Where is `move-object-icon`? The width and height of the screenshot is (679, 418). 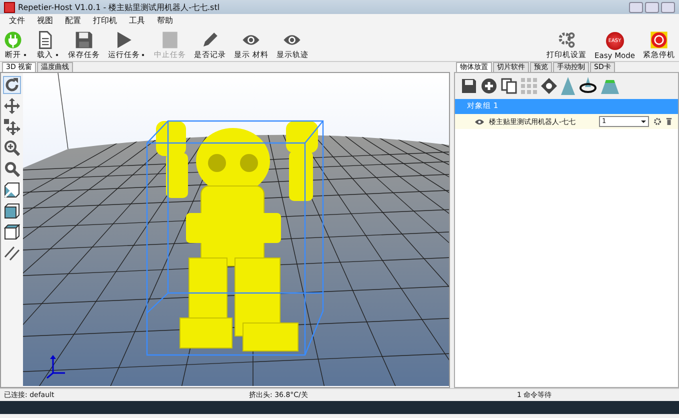
move-object-icon is located at coordinates (12, 127).